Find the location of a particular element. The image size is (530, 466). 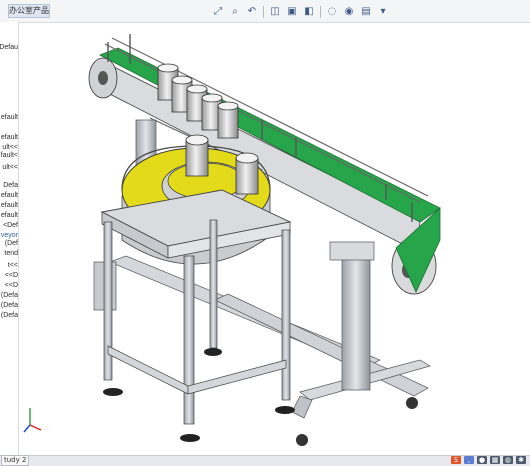

graphics-toolbar: 办公室产品 ⤢ ⌕ ↶ ◫ ▣ ◧ ◌ ◉ ▤ ▾ is located at coordinates (265, 11).